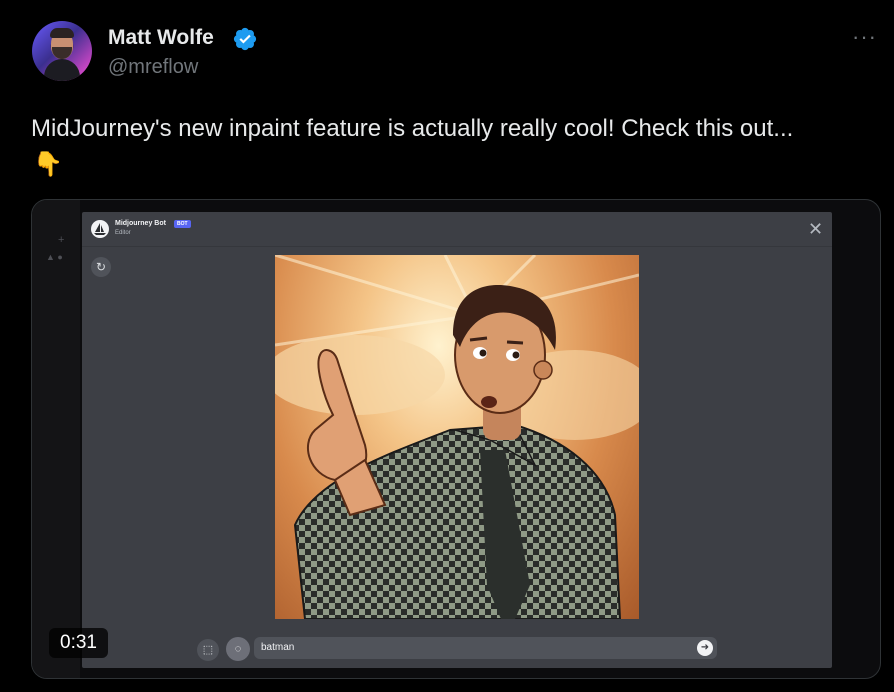  Describe the element at coordinates (245, 39) in the screenshot. I see `verified-badge-icon` at that location.